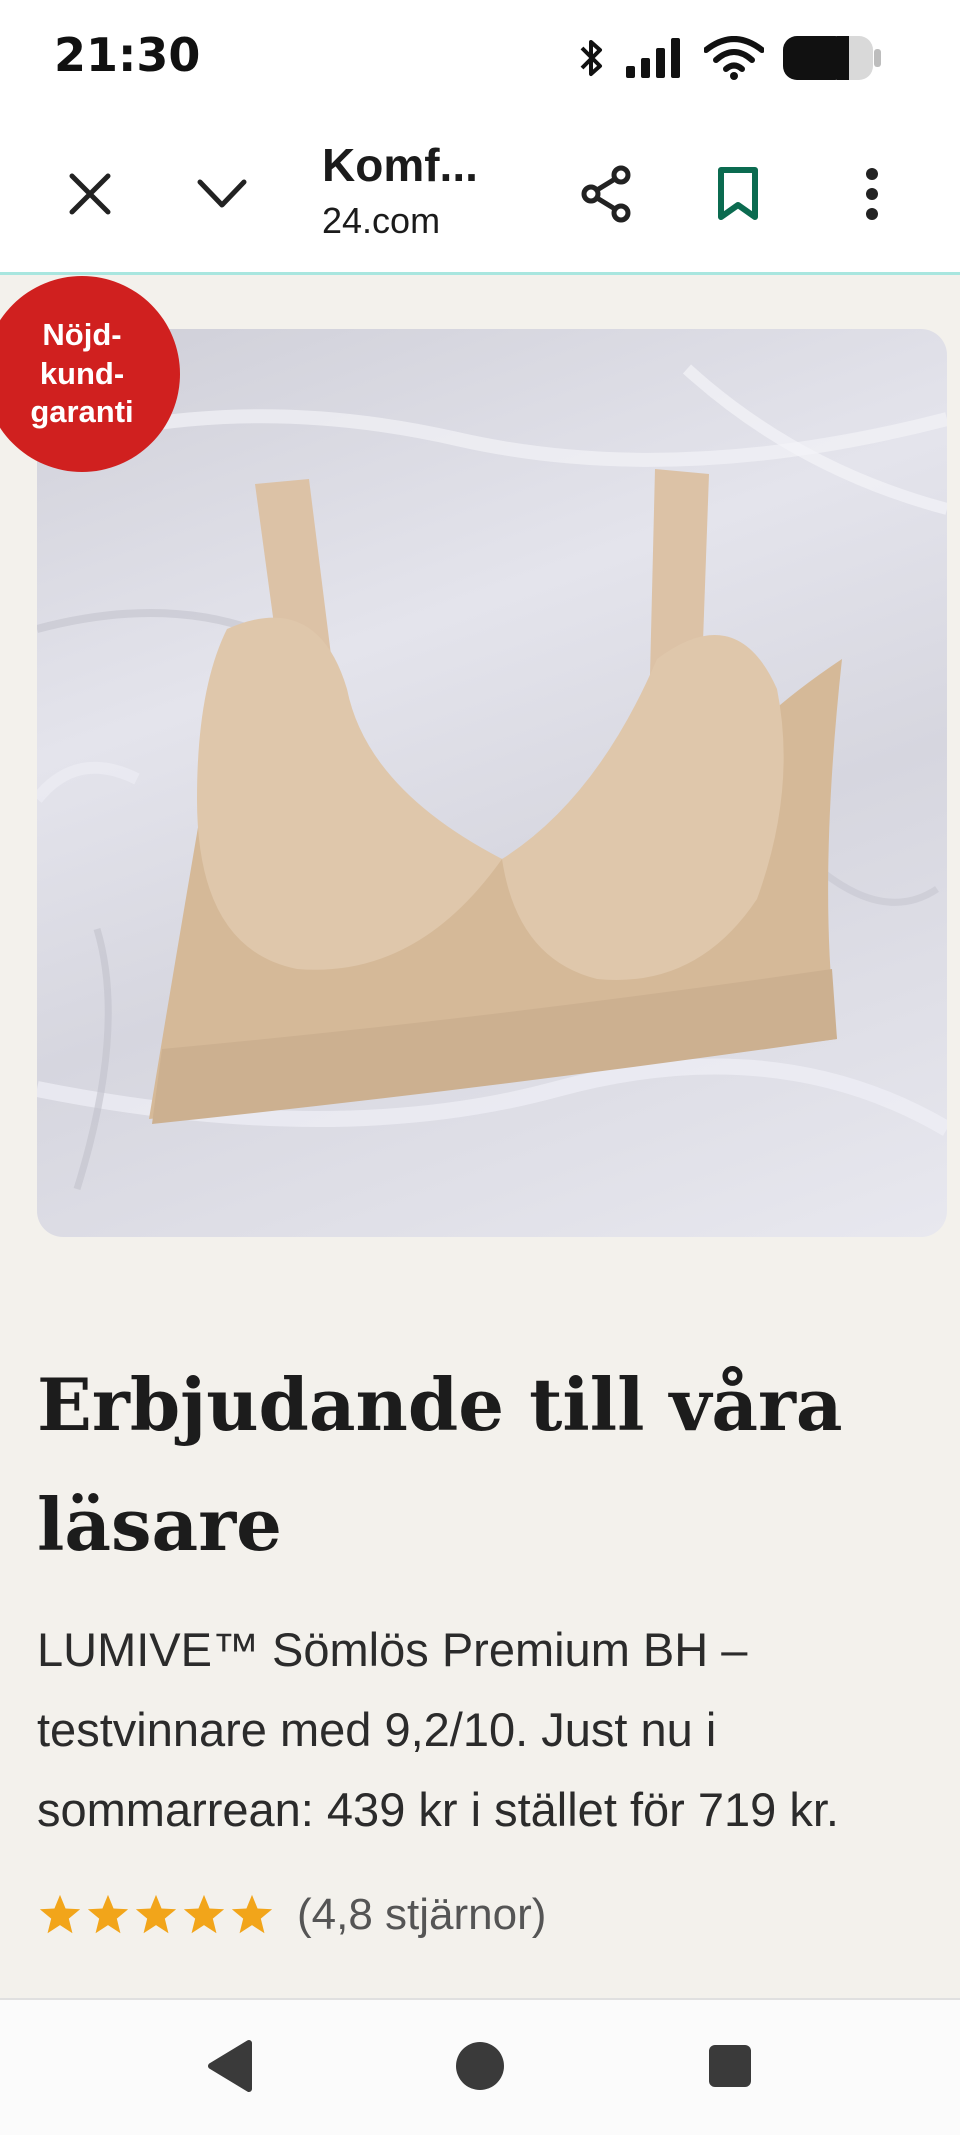  I want to click on rating-text: (4,8 stjärnor), so click(422, 1914).